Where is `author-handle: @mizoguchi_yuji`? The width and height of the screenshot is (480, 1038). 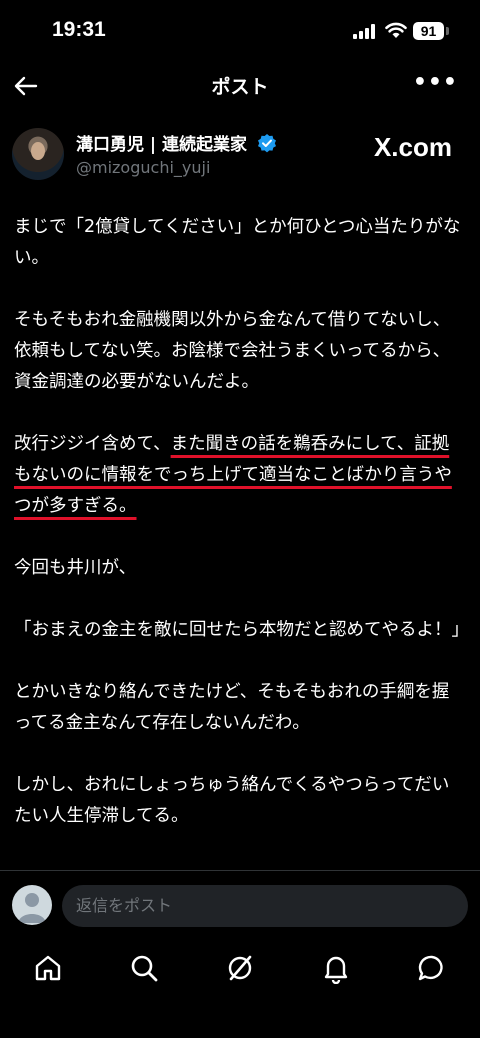
author-handle: @mizoguchi_yuji is located at coordinates (143, 167).